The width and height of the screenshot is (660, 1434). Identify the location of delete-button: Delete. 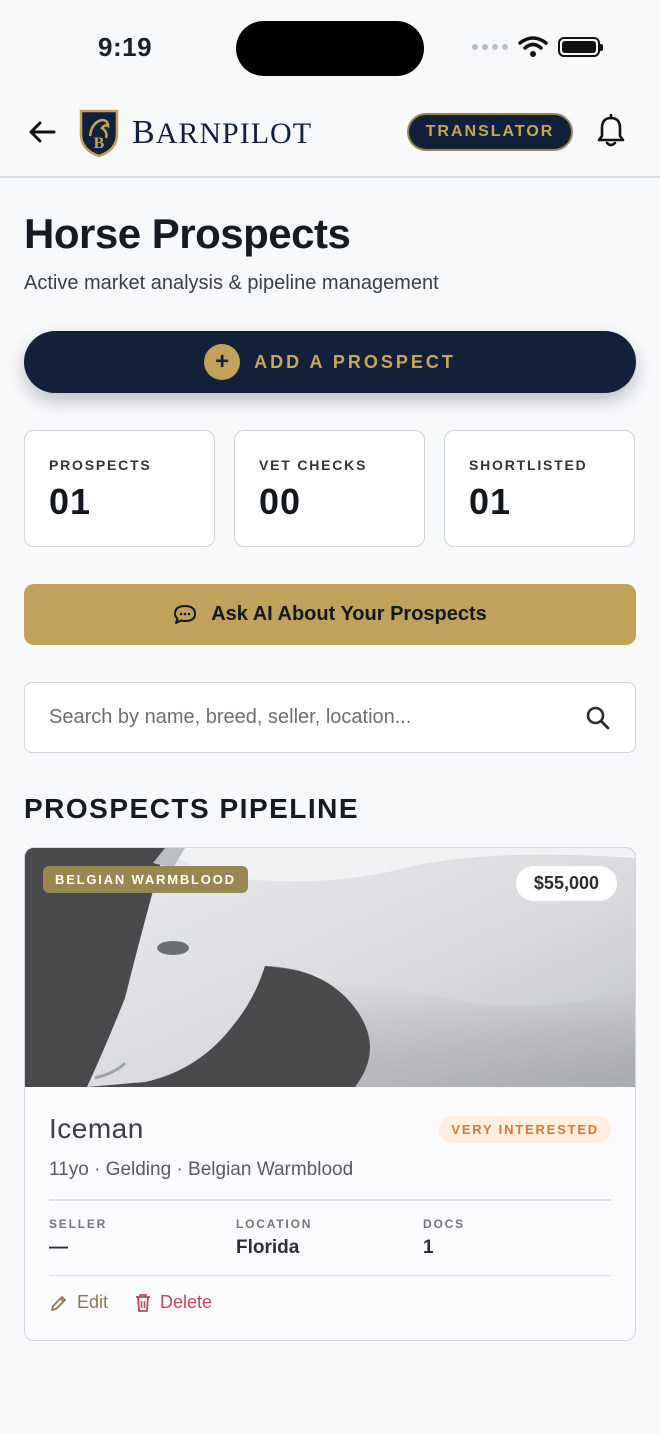
(173, 1302).